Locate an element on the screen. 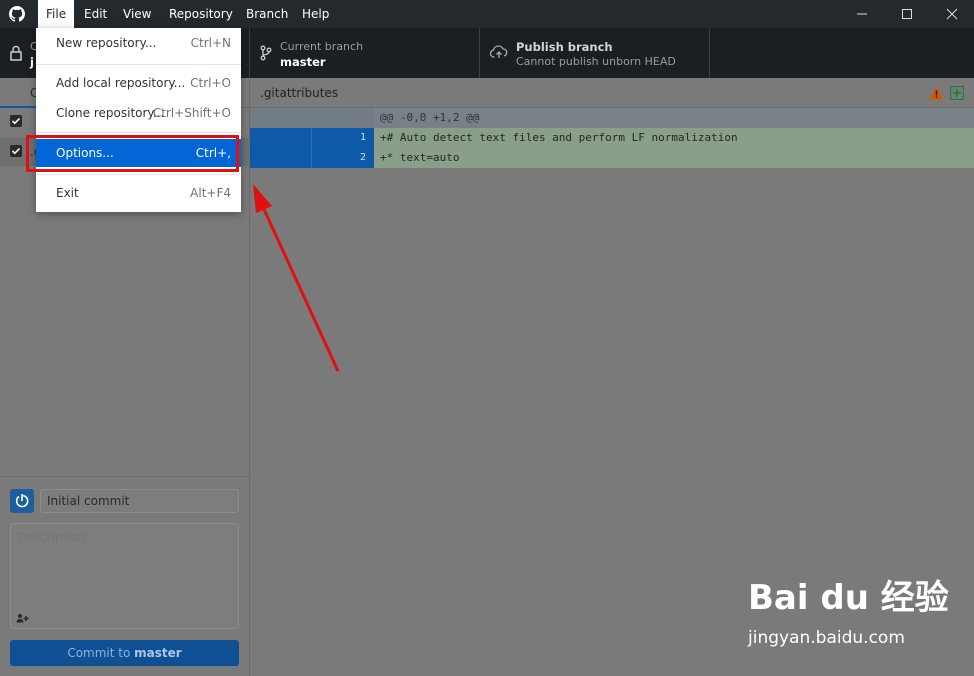  diff-hunk-header: @@ -0,0 +1,2 @@ is located at coordinates (612, 118).